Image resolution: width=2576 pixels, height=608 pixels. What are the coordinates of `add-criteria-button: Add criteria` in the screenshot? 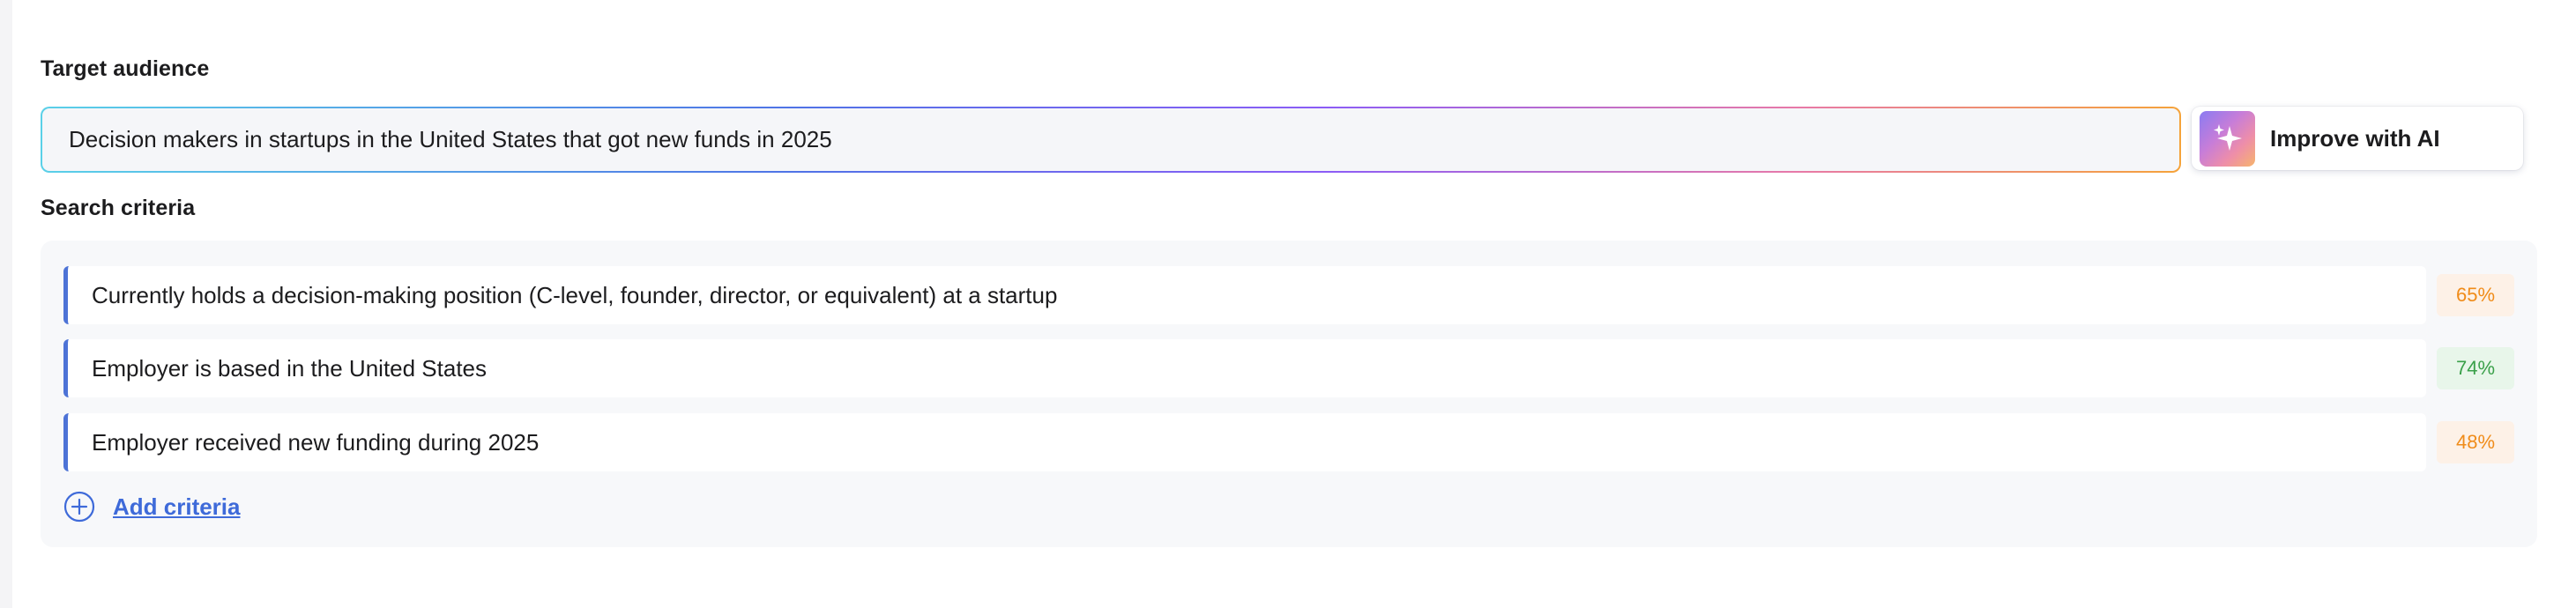 It's located at (152, 507).